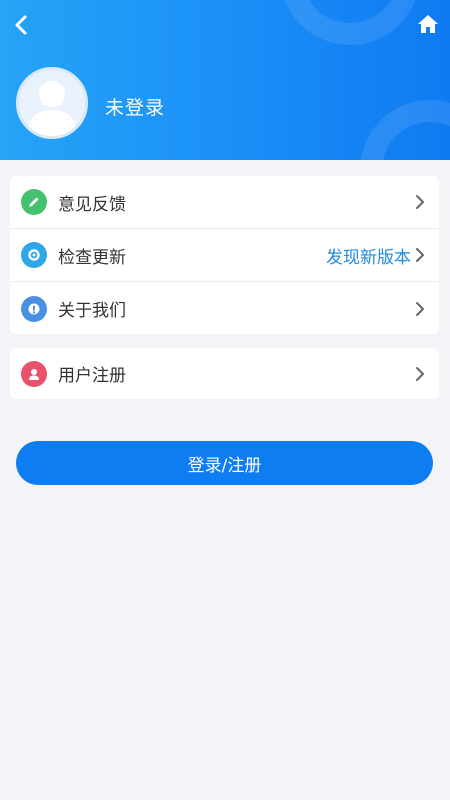 The image size is (450, 800). I want to click on home-button, so click(428, 24).